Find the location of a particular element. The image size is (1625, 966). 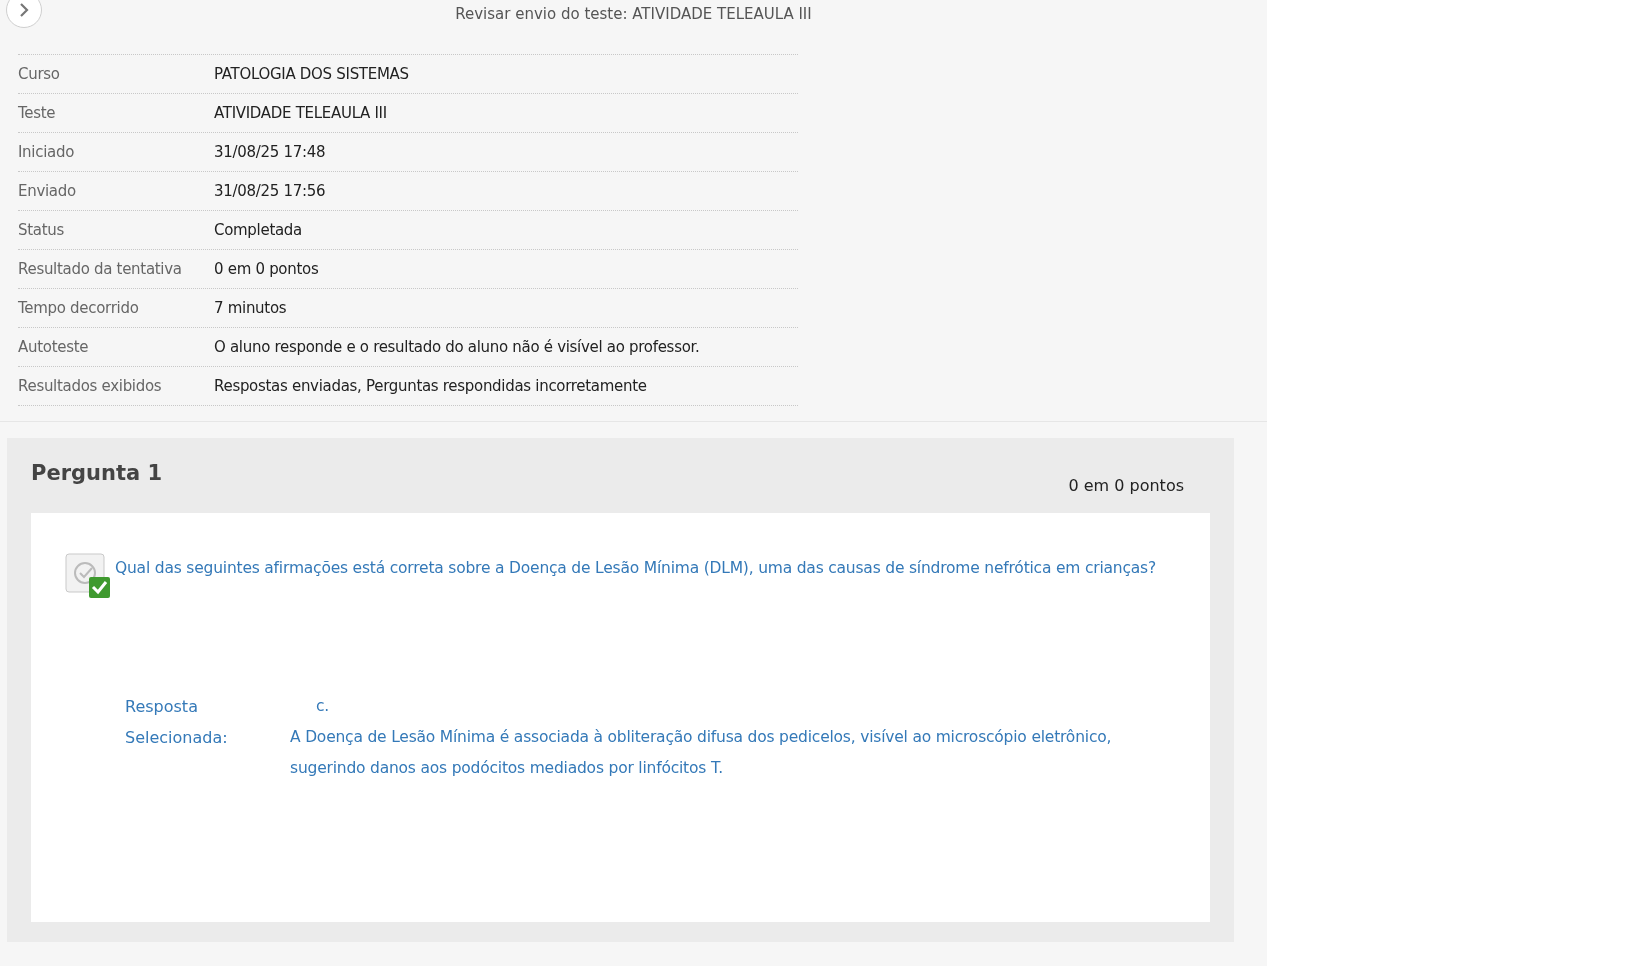

detail-value: 0 em 0 pontos is located at coordinates (266, 269).